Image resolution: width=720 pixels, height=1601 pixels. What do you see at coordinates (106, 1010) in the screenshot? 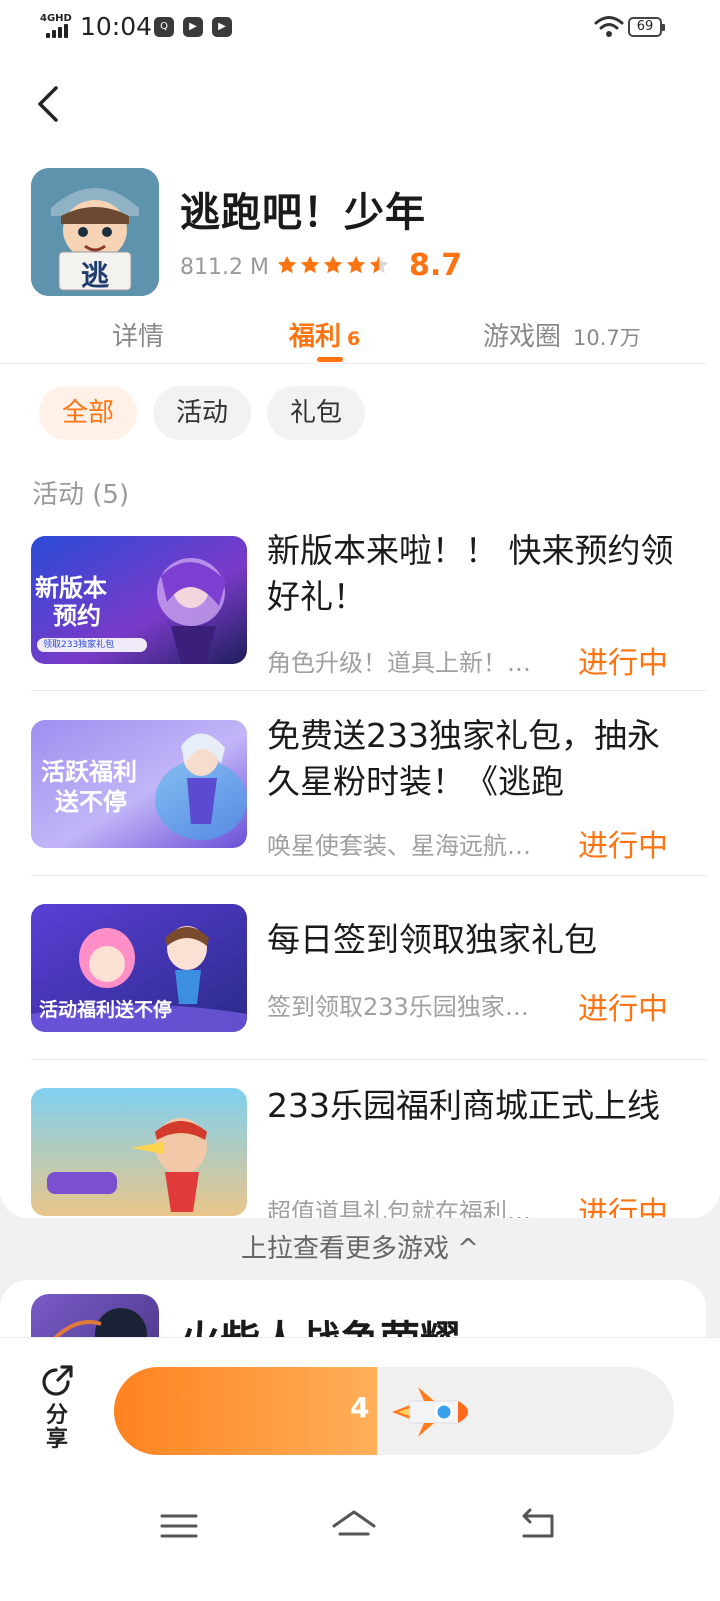
I see `thumbnail-text: 活动福利送不停` at bounding box center [106, 1010].